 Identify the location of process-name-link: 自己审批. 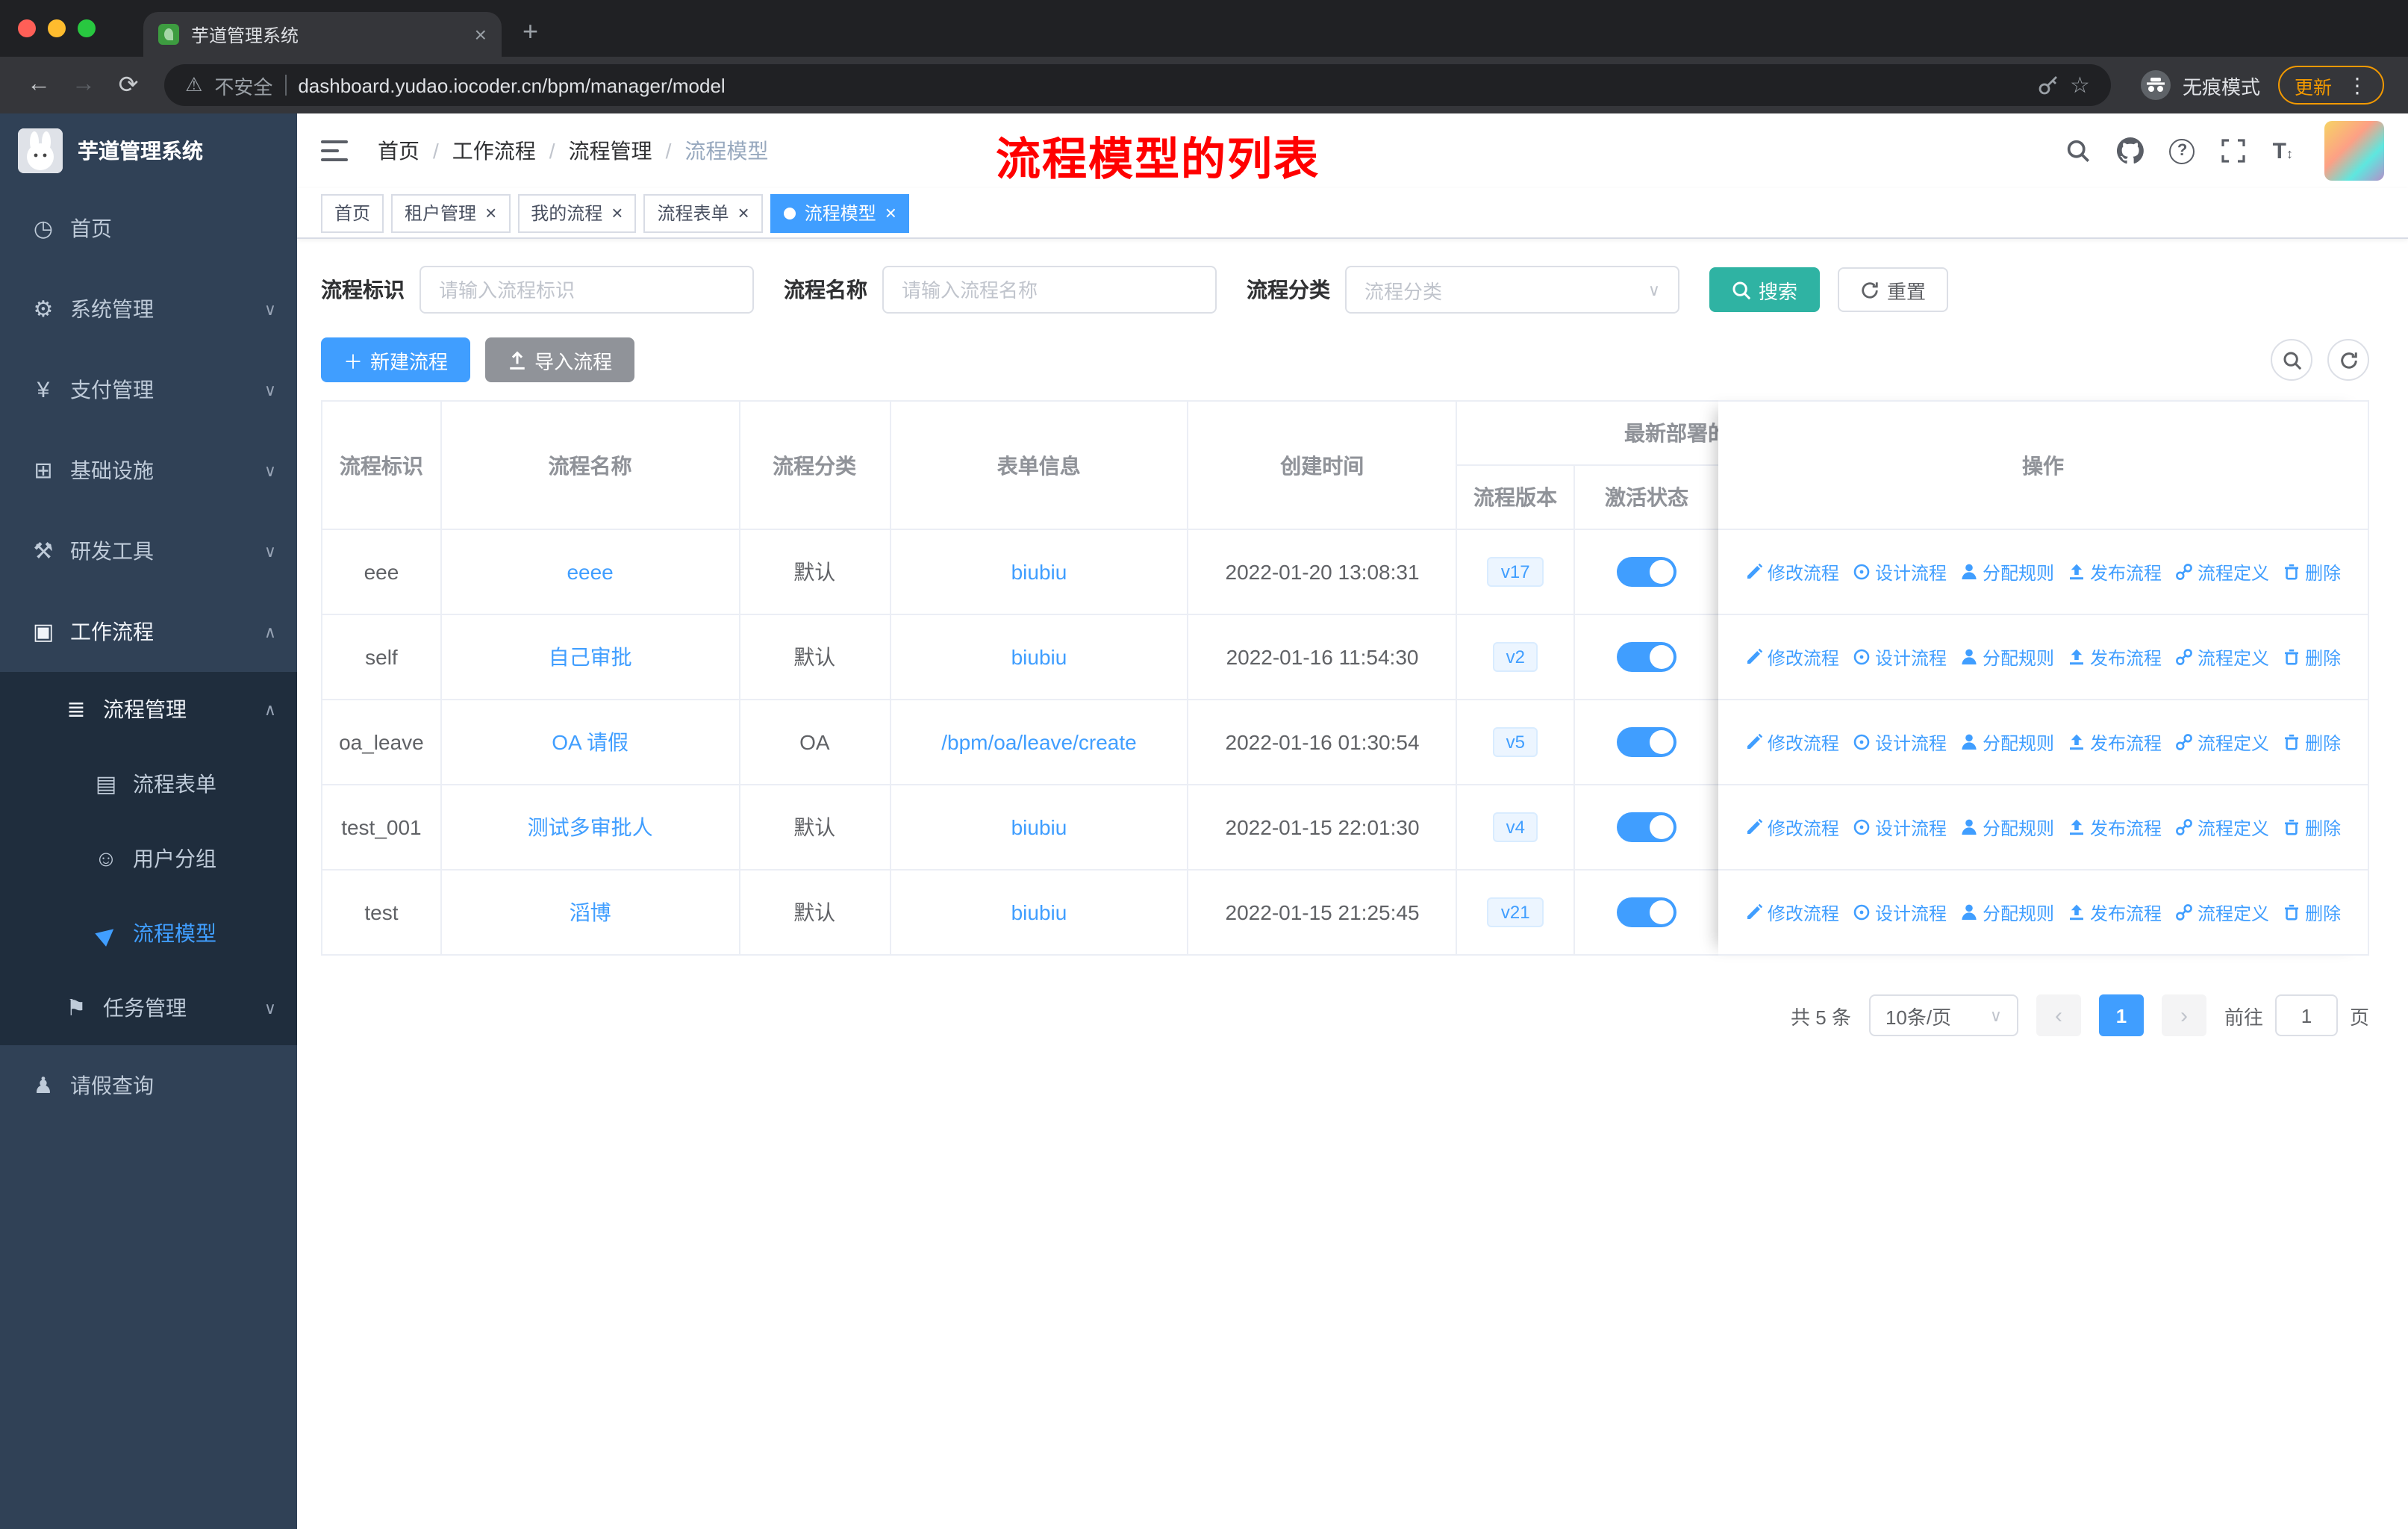
(590, 657).